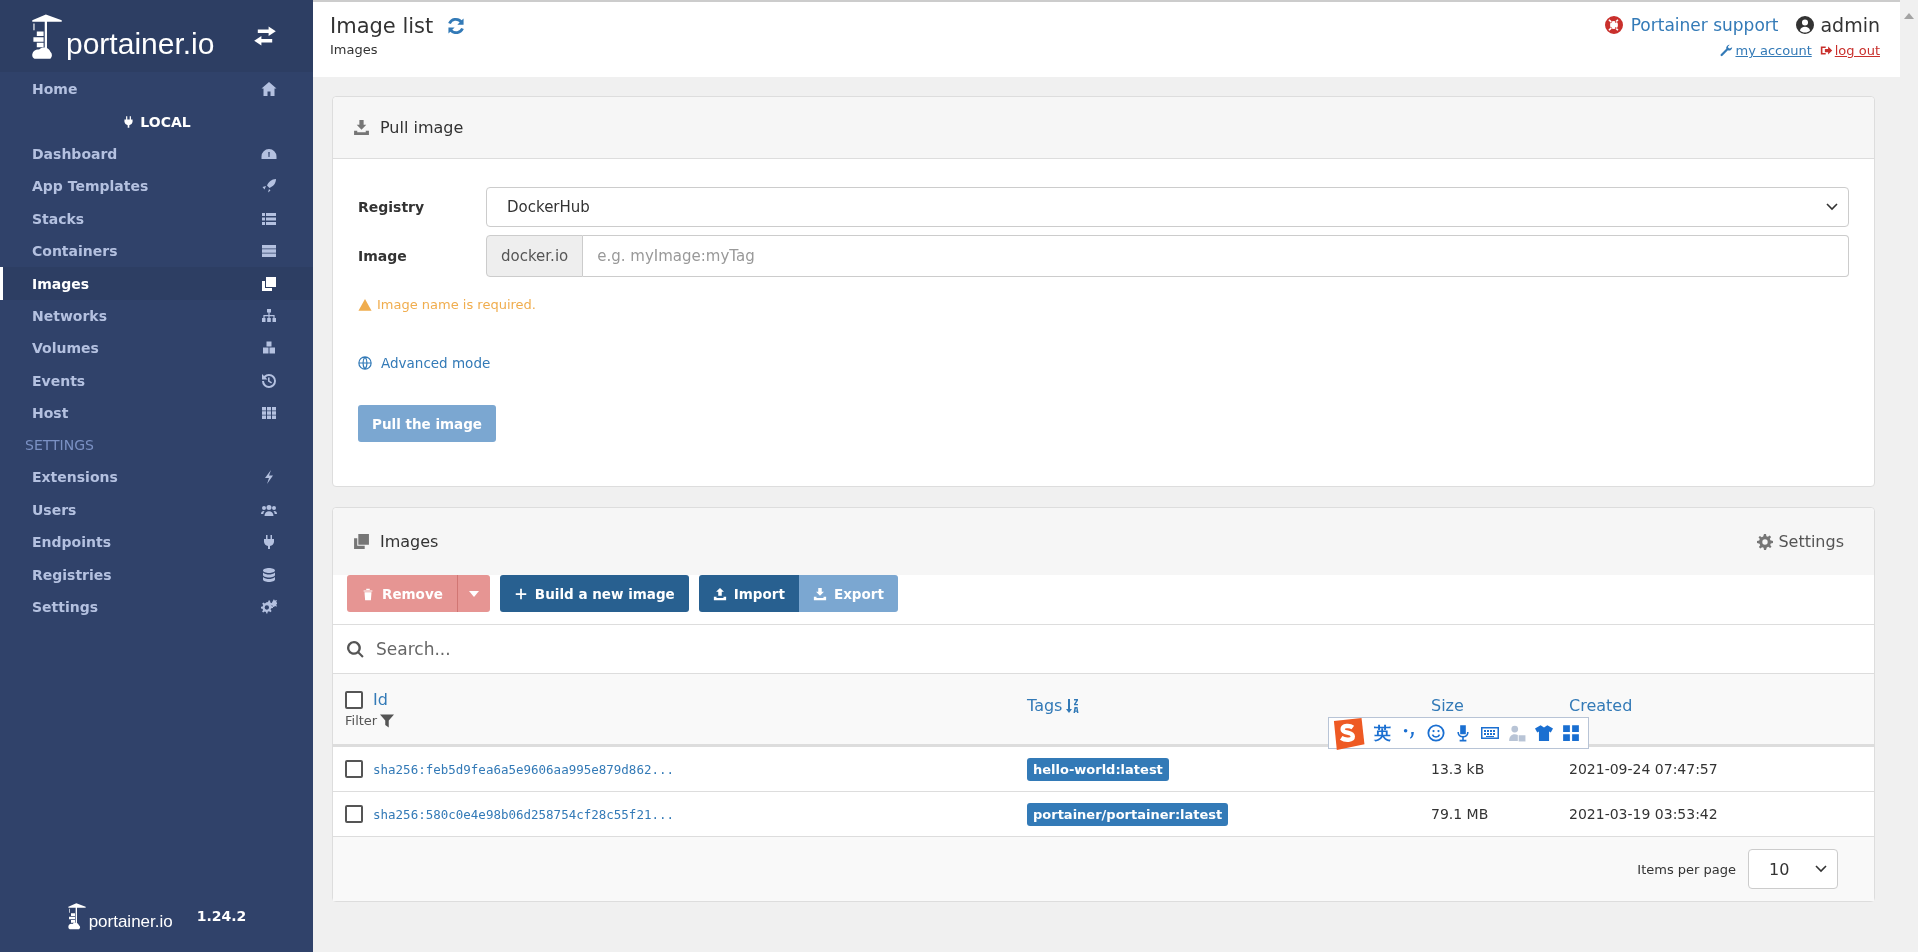 Image resolution: width=1918 pixels, height=952 pixels. I want to click on image-input: e.g. myImage:myTag, so click(1216, 256).